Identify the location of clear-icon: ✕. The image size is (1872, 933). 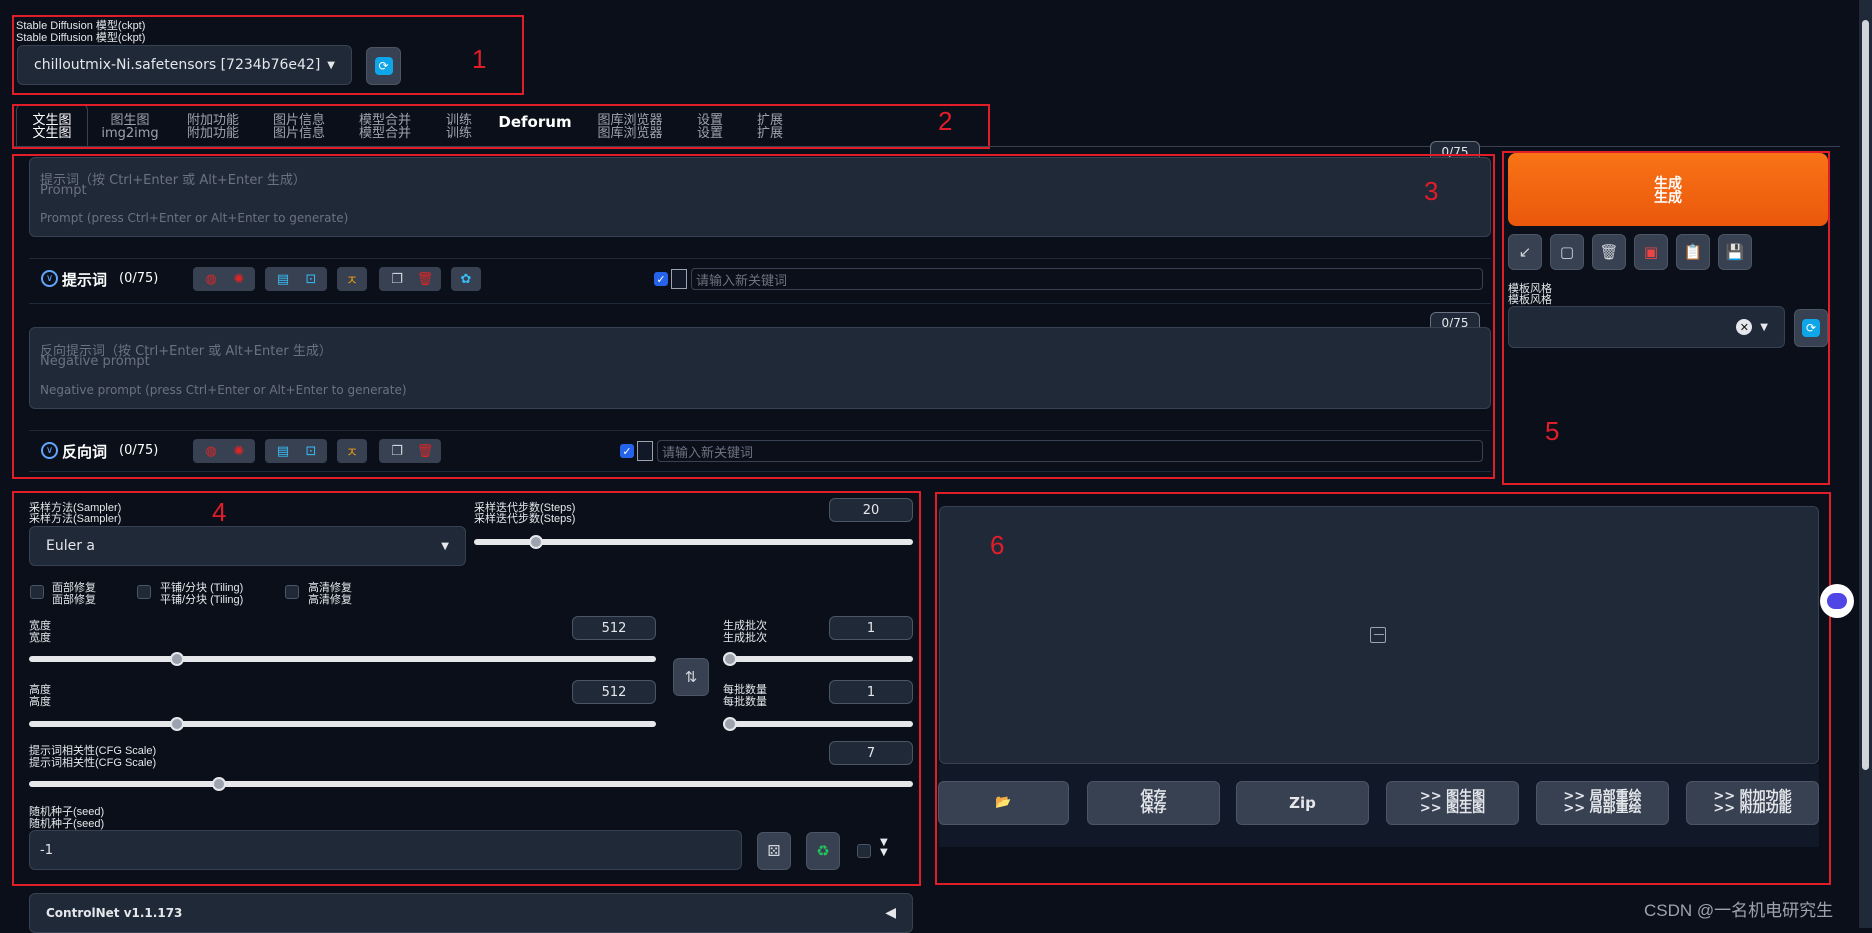
(1744, 327).